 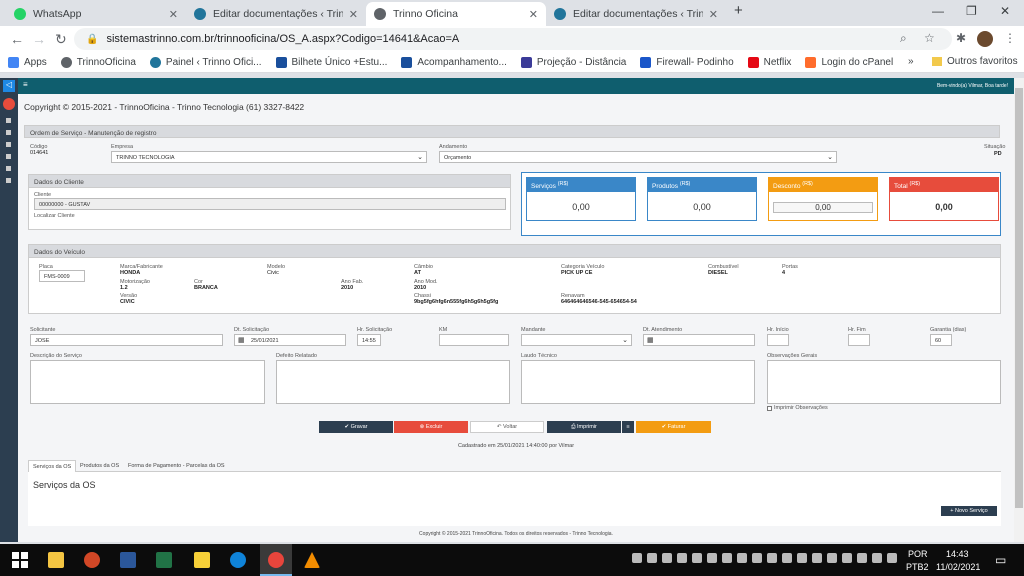 What do you see at coordinates (1010, 38) in the screenshot?
I see `menu-icon: ⋮` at bounding box center [1010, 38].